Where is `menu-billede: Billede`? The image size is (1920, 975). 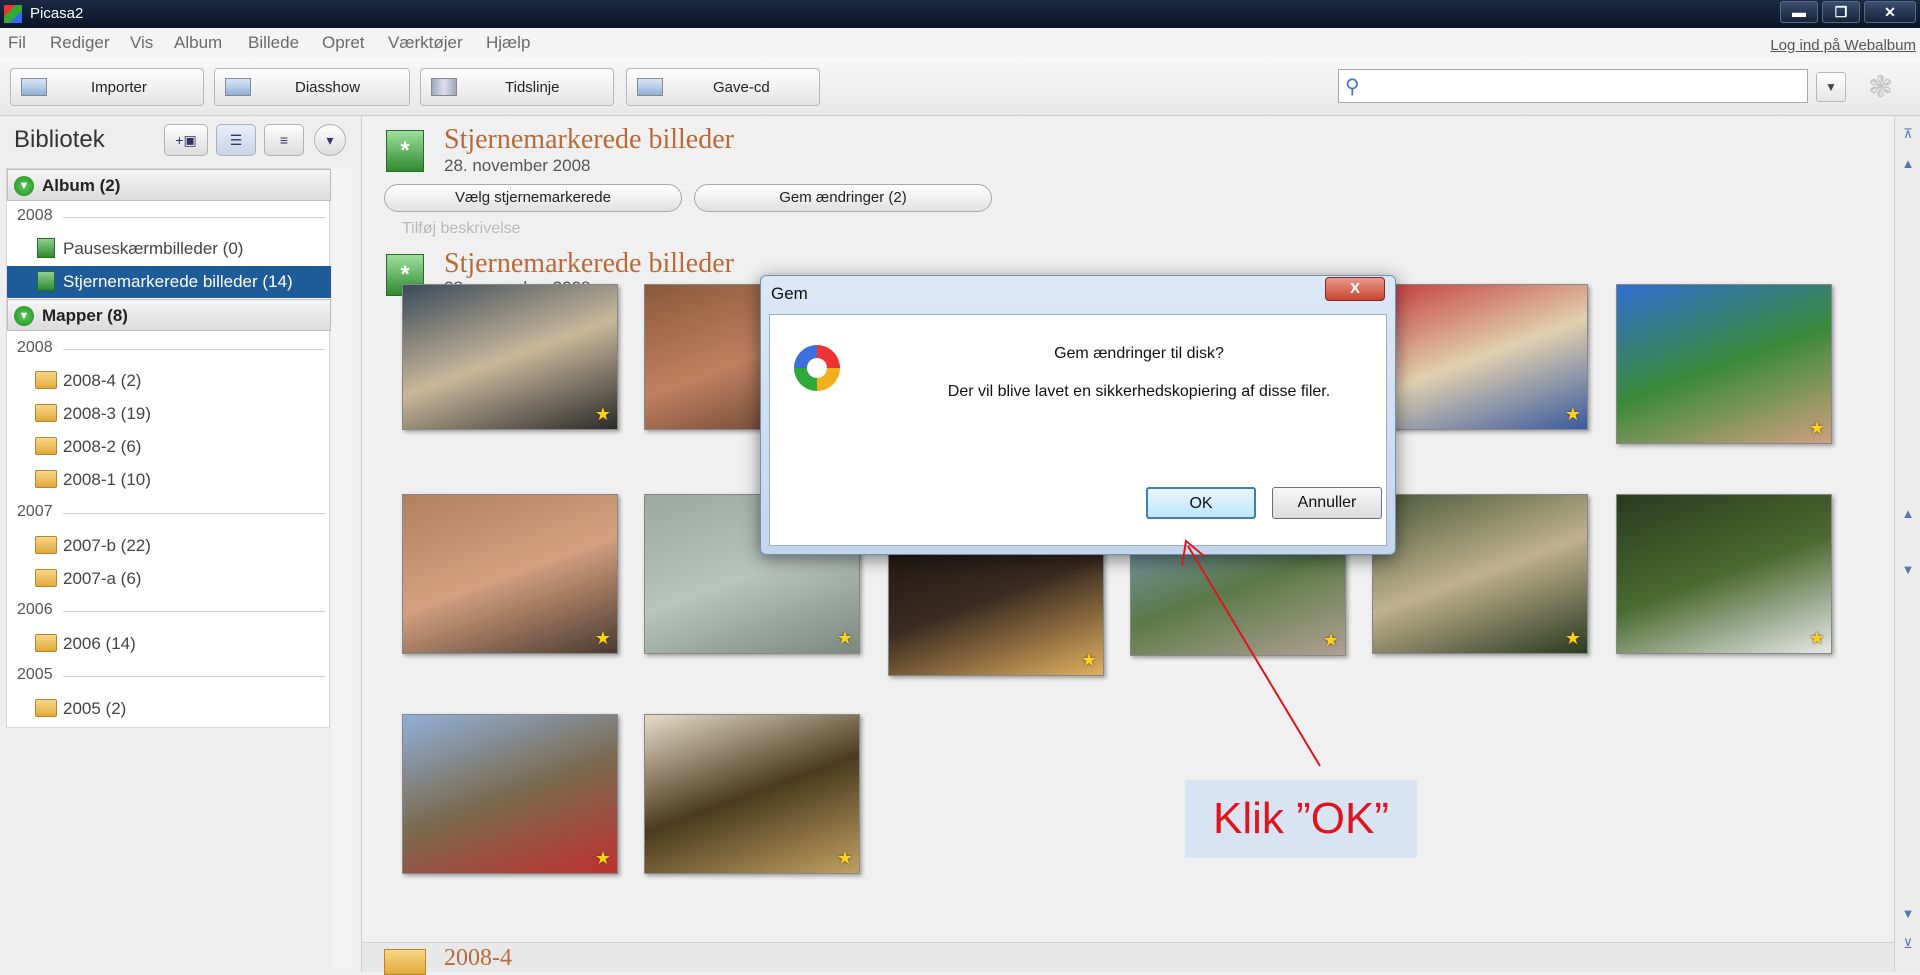
menu-billede: Billede is located at coordinates (273, 43).